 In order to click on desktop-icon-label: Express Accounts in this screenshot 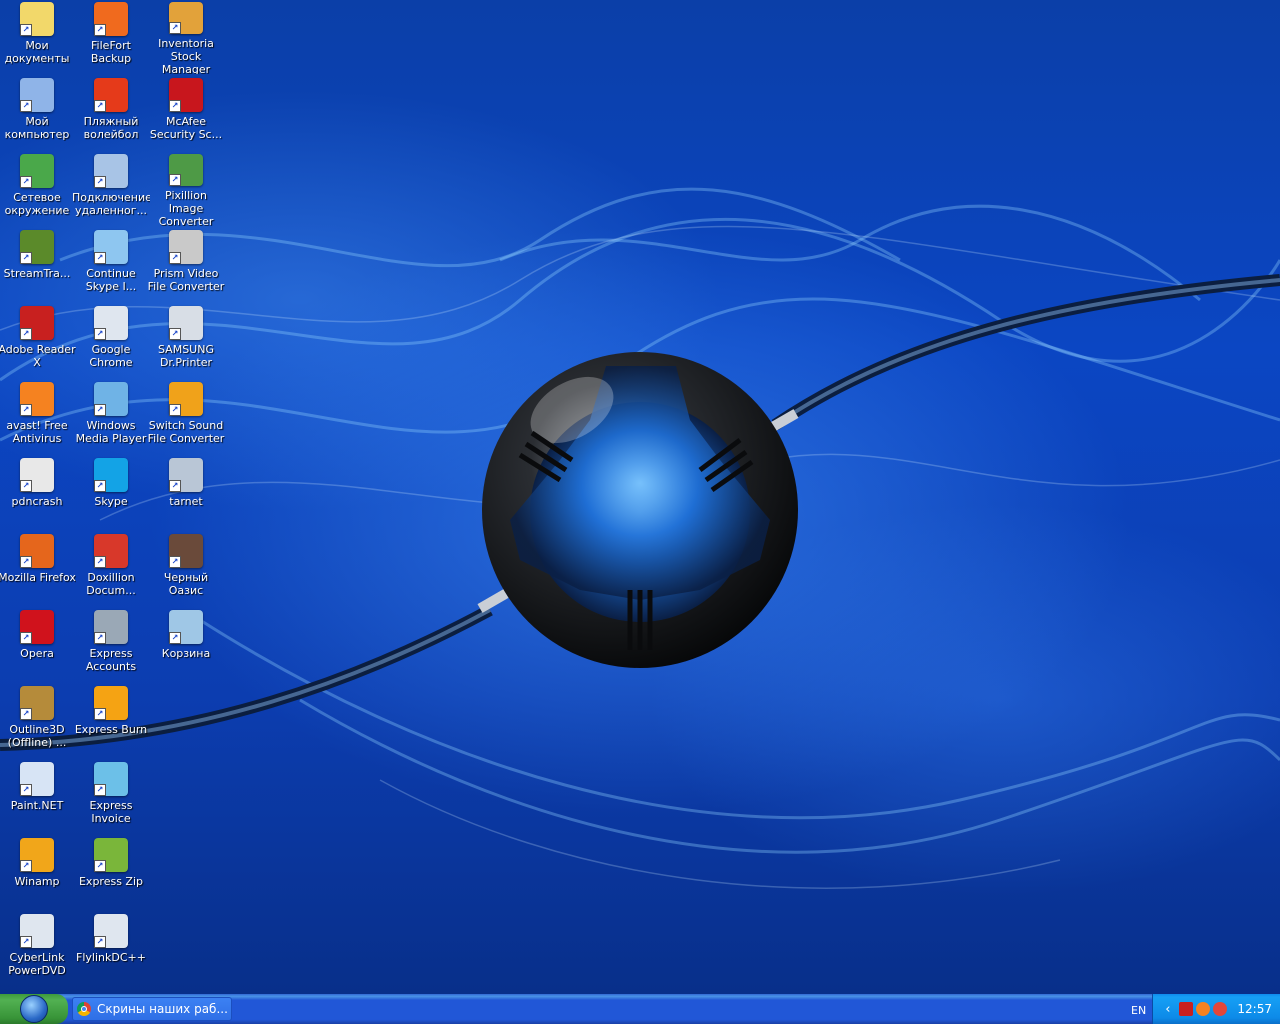, I will do `click(111, 660)`.